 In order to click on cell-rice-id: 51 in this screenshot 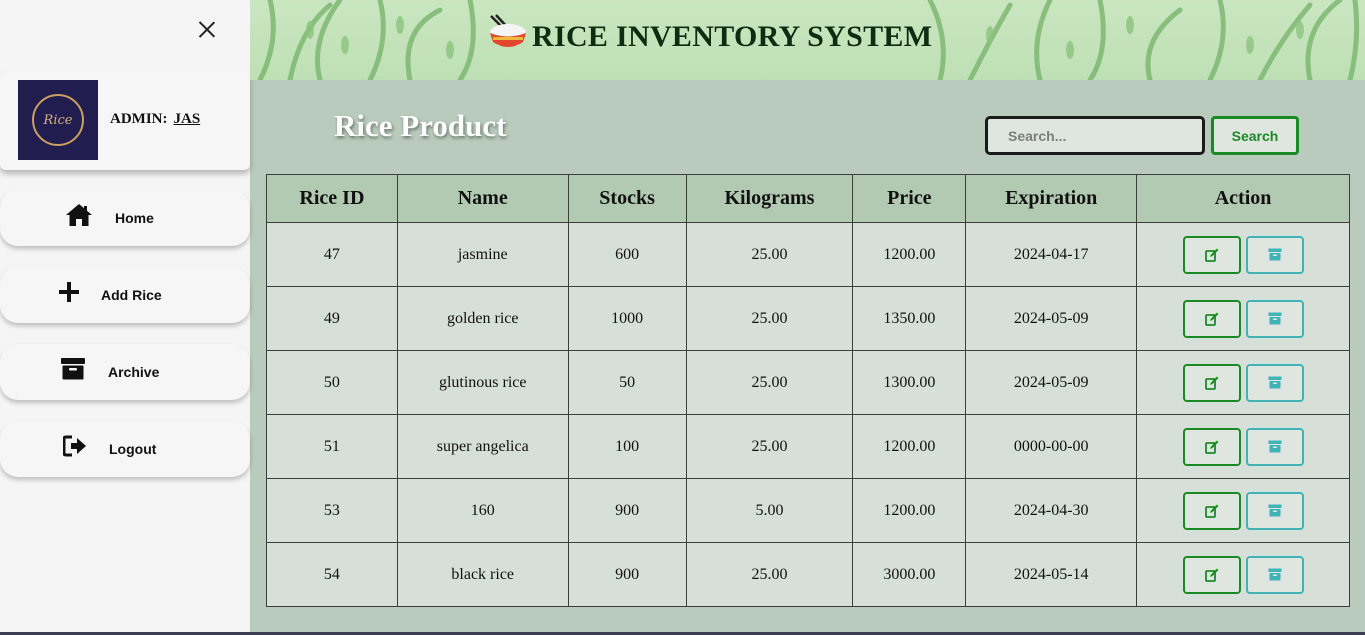, I will do `click(332, 446)`.